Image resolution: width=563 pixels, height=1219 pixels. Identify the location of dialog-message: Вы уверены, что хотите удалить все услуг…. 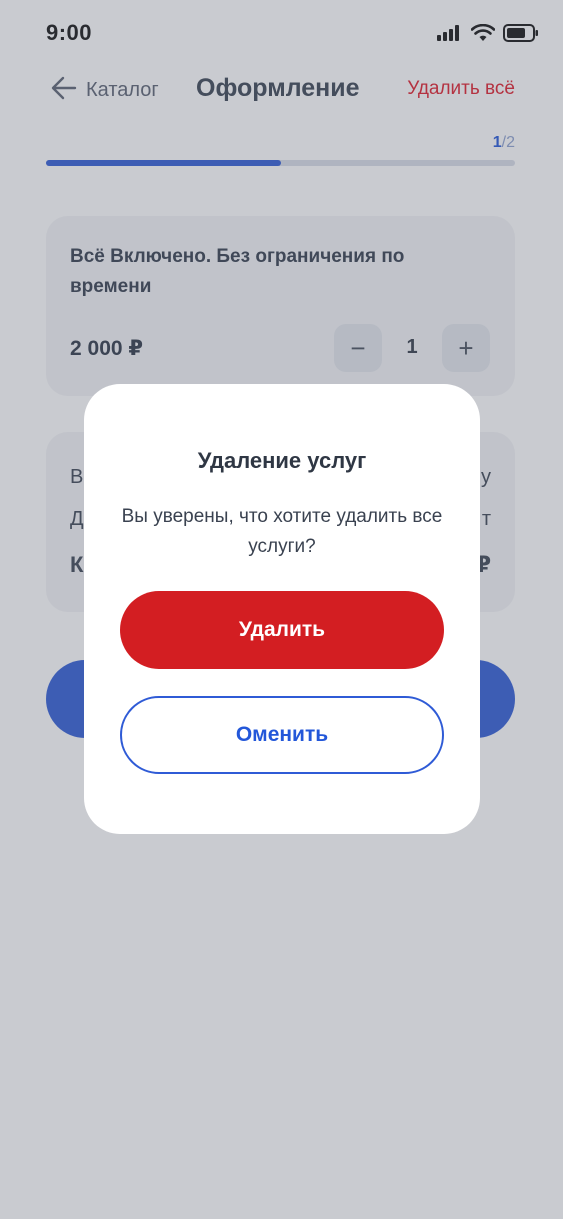
(282, 531).